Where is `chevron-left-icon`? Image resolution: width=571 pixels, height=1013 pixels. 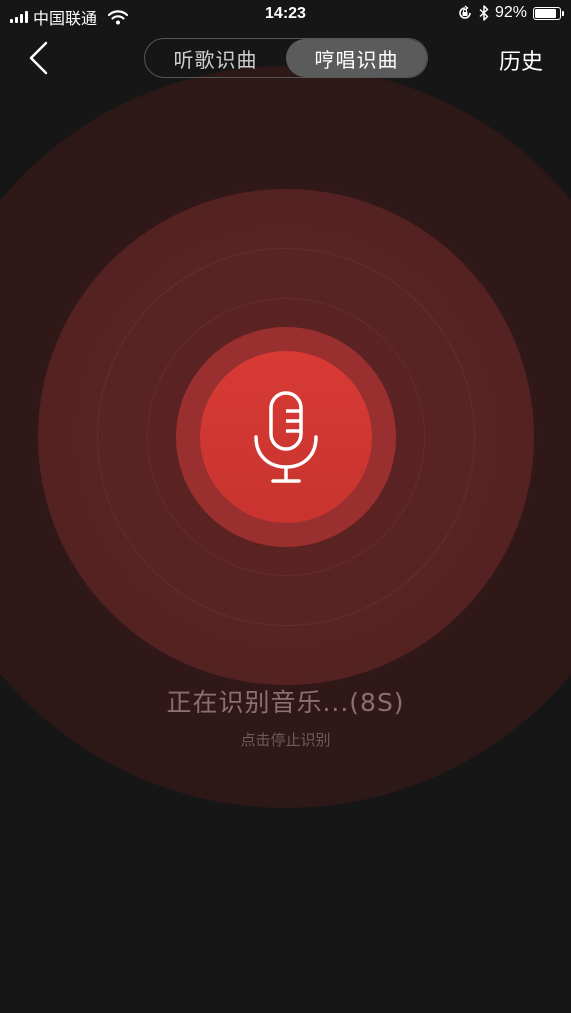 chevron-left-icon is located at coordinates (38, 58).